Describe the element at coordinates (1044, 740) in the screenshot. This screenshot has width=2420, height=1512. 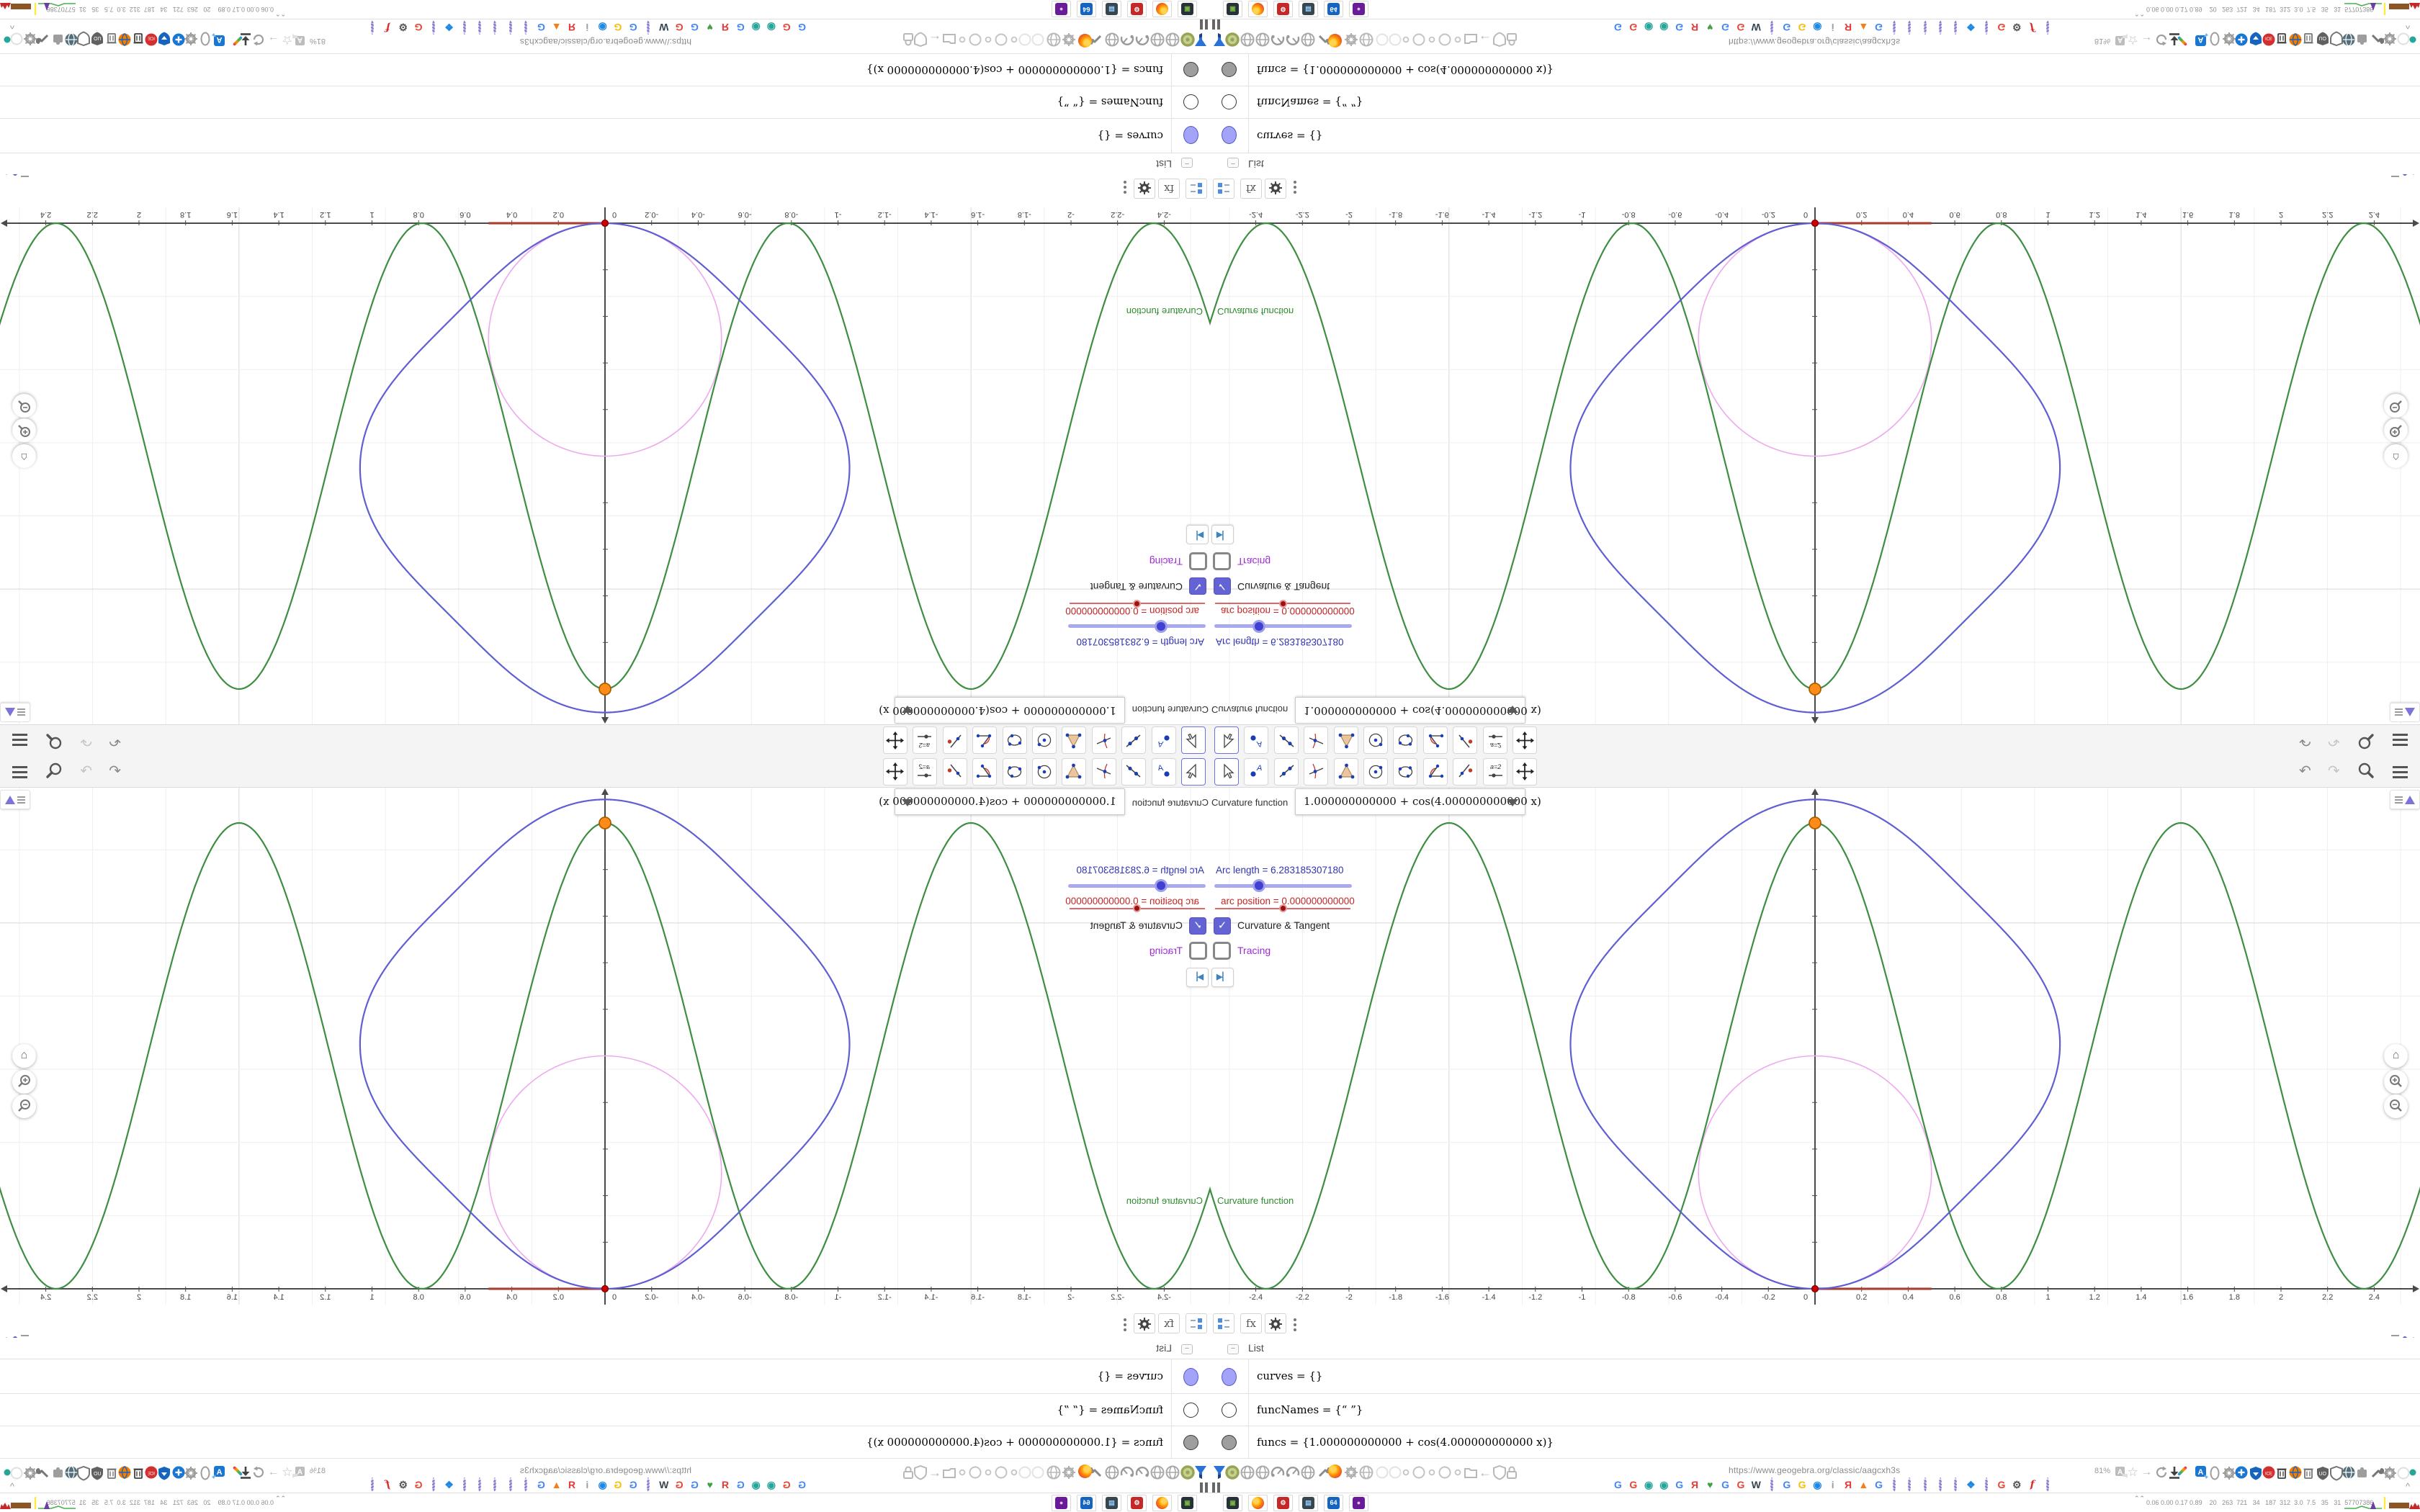
I see `tool-circle-center-point` at that location.